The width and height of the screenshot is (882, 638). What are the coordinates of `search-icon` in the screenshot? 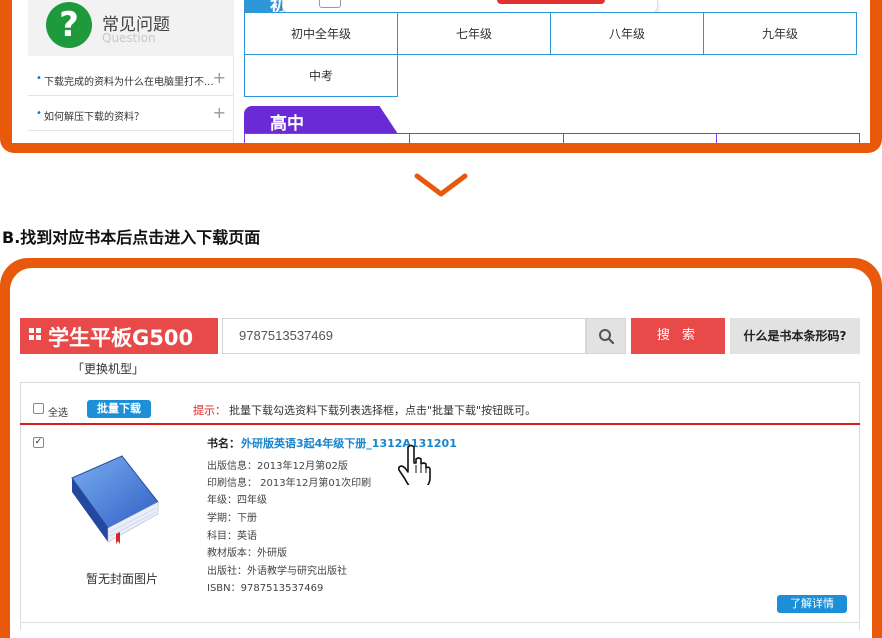 It's located at (607, 337).